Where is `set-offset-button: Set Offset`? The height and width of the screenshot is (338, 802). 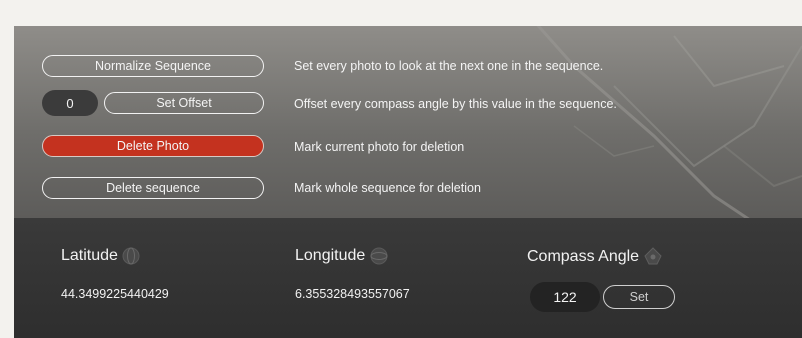
set-offset-button: Set Offset is located at coordinates (184, 103).